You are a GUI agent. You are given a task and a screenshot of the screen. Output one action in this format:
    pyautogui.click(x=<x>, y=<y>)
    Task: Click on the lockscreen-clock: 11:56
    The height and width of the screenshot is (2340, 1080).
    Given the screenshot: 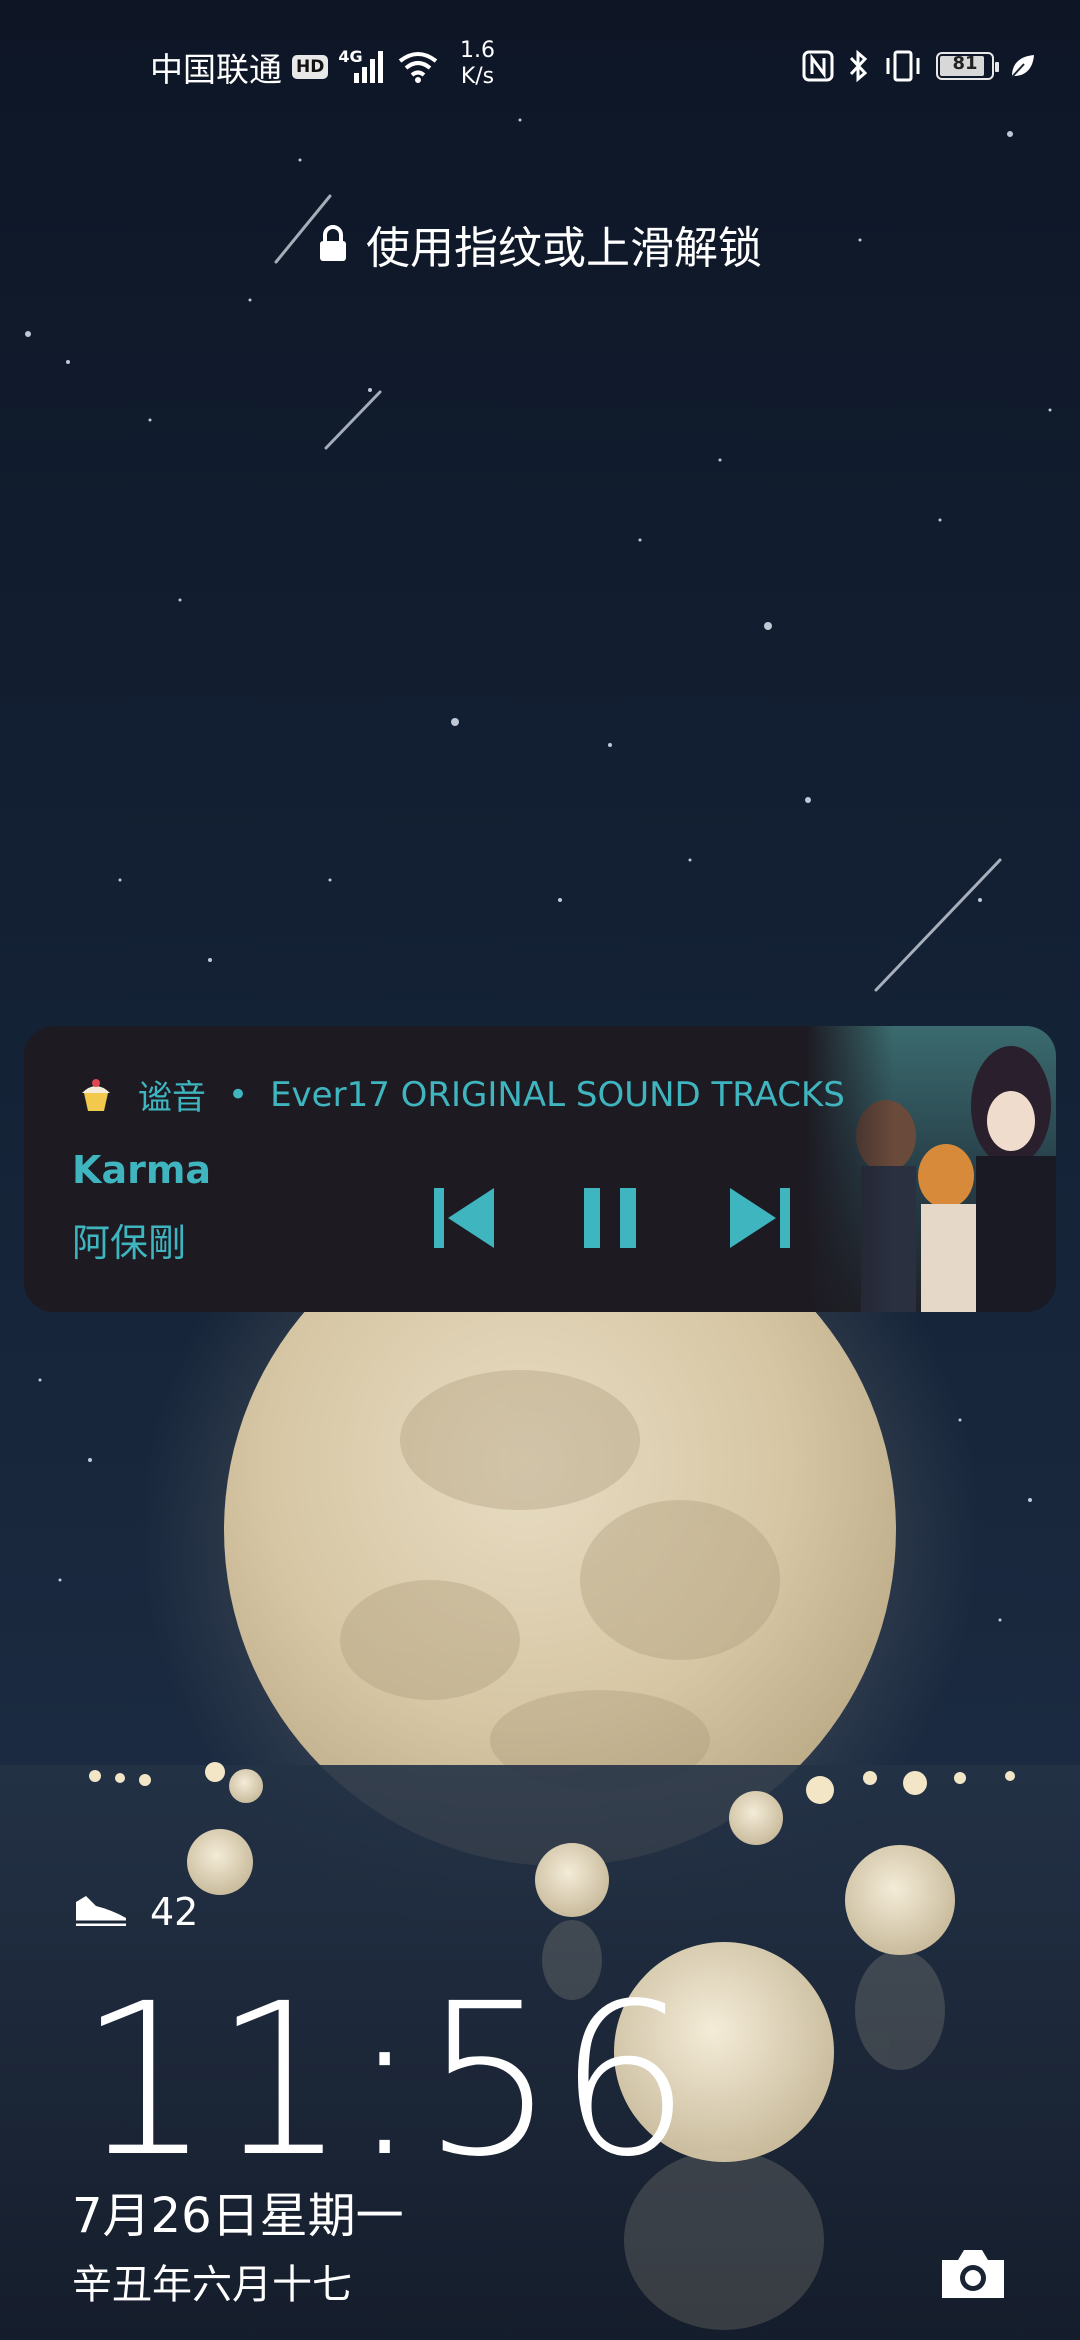 What is the action you would take?
    pyautogui.click(x=386, y=2080)
    